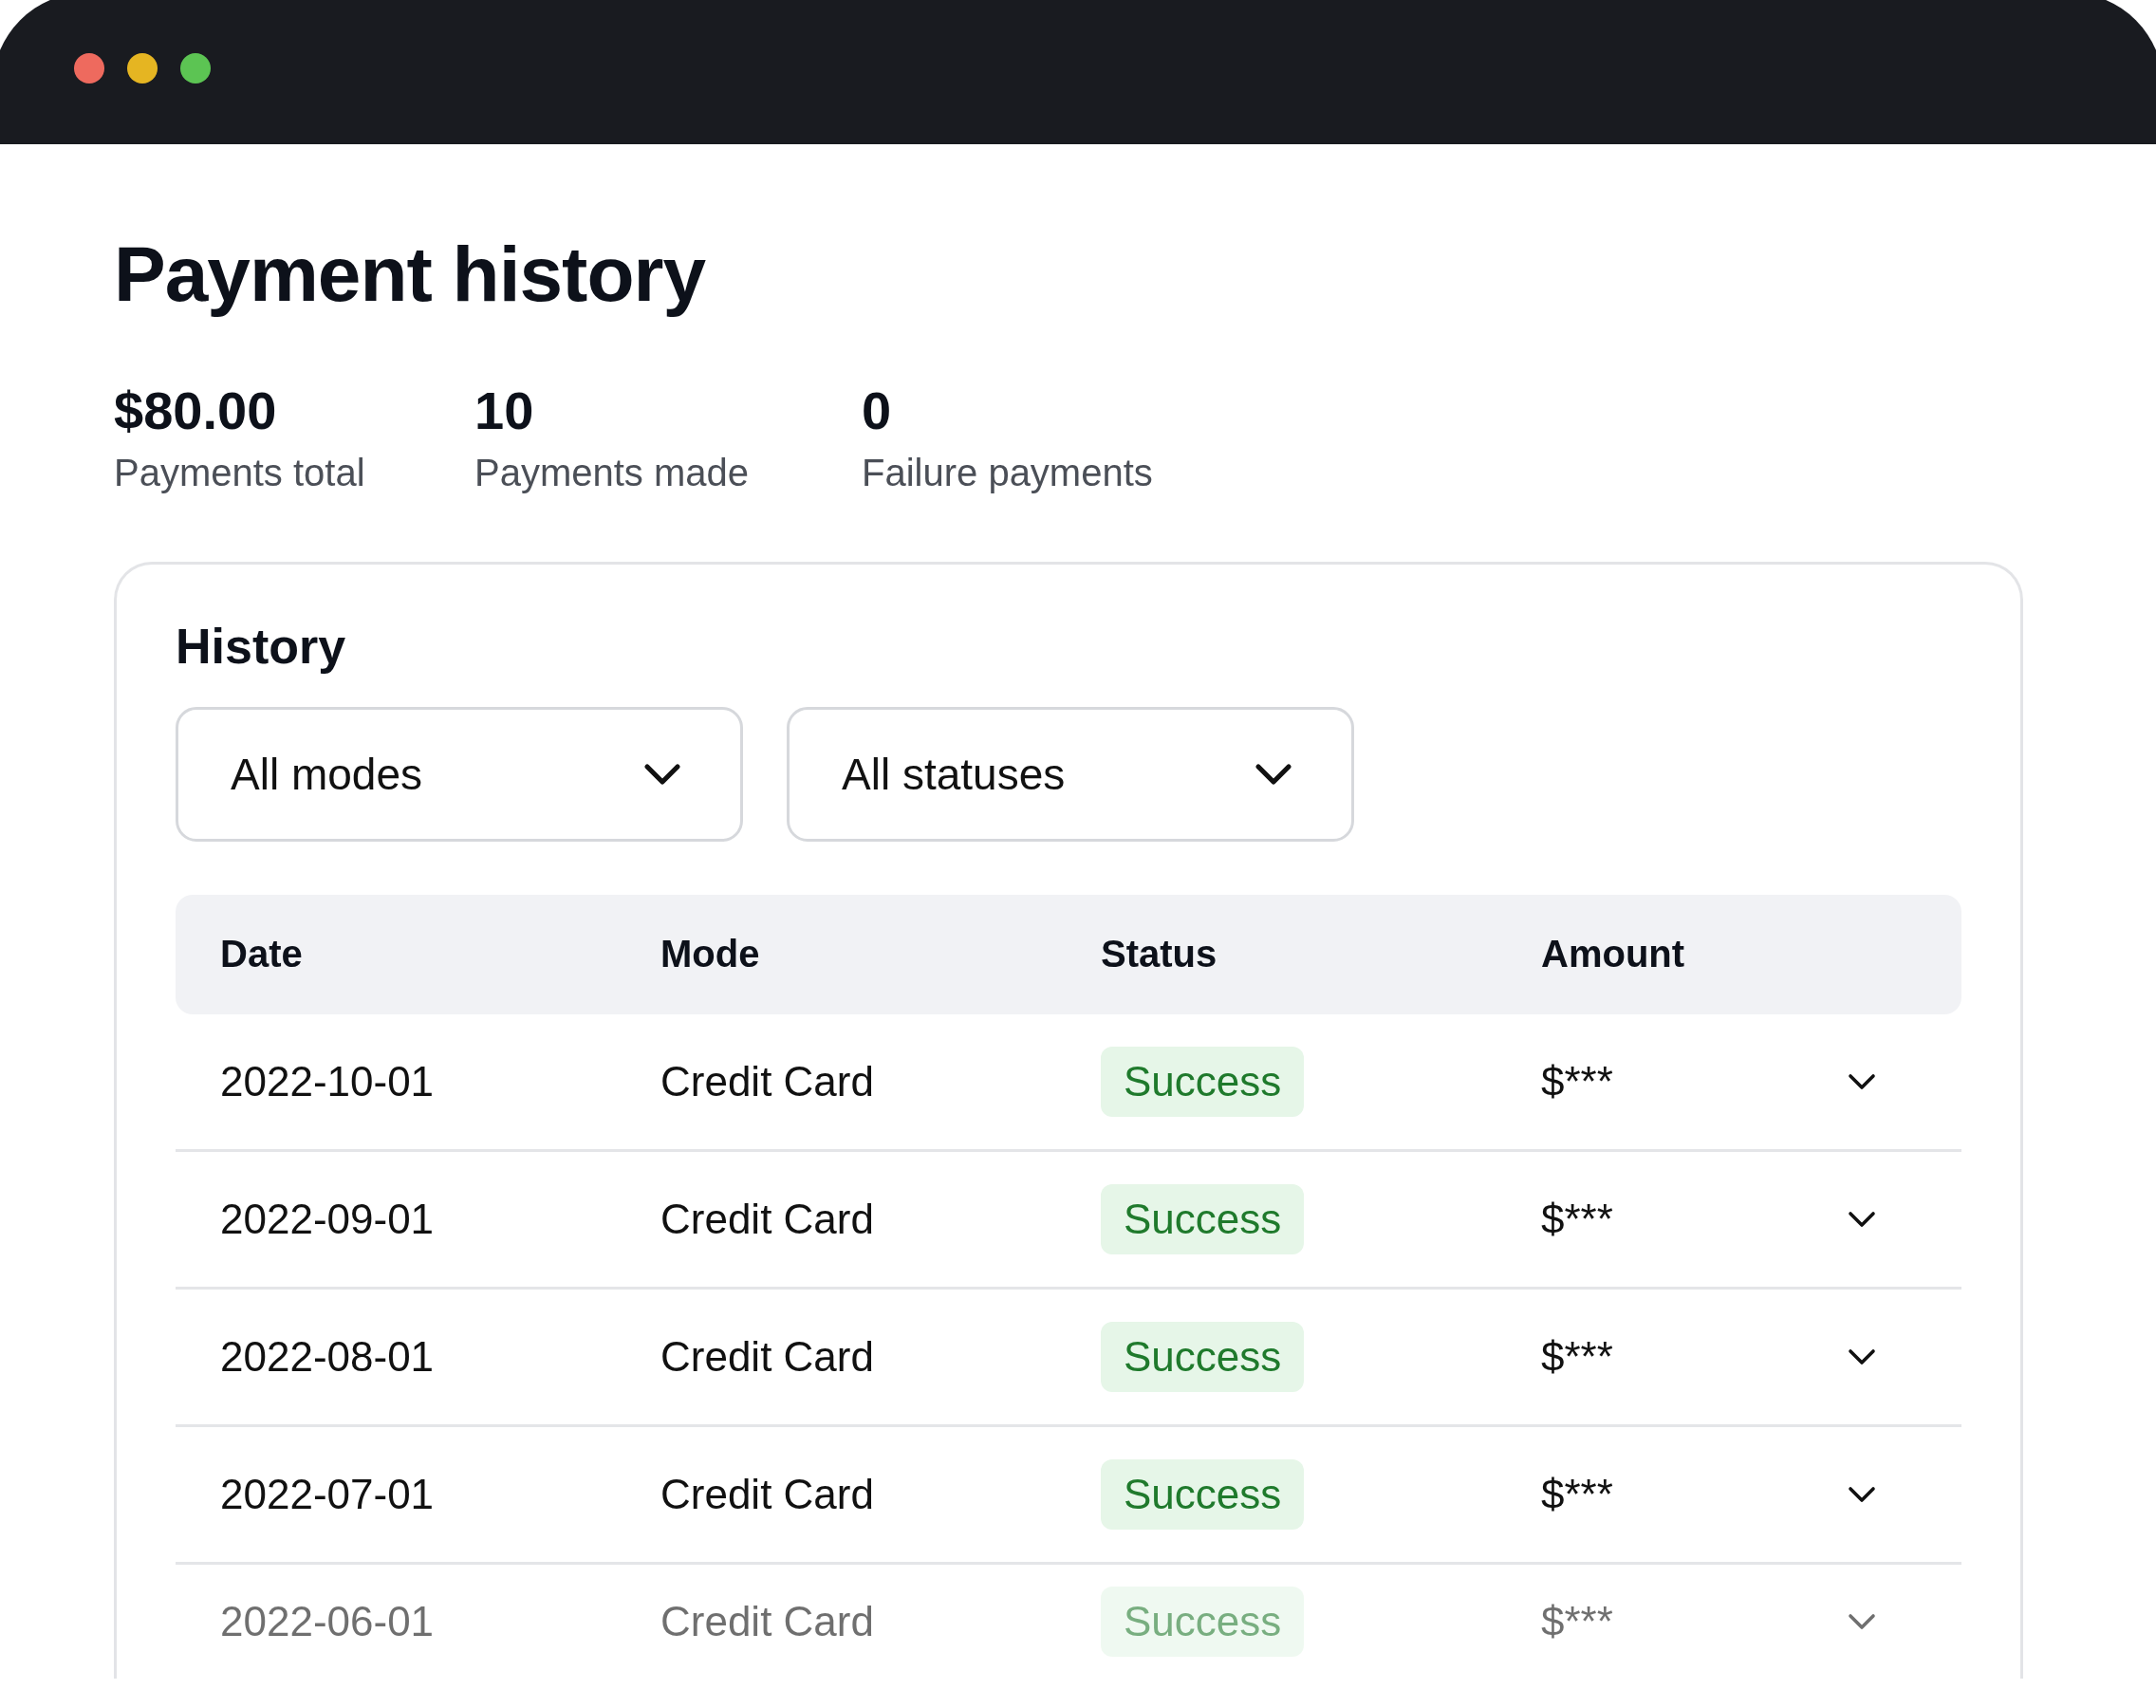 This screenshot has width=2156, height=1708. Describe the element at coordinates (1070, 774) in the screenshot. I see `filter-dropdown: All statuses` at that location.